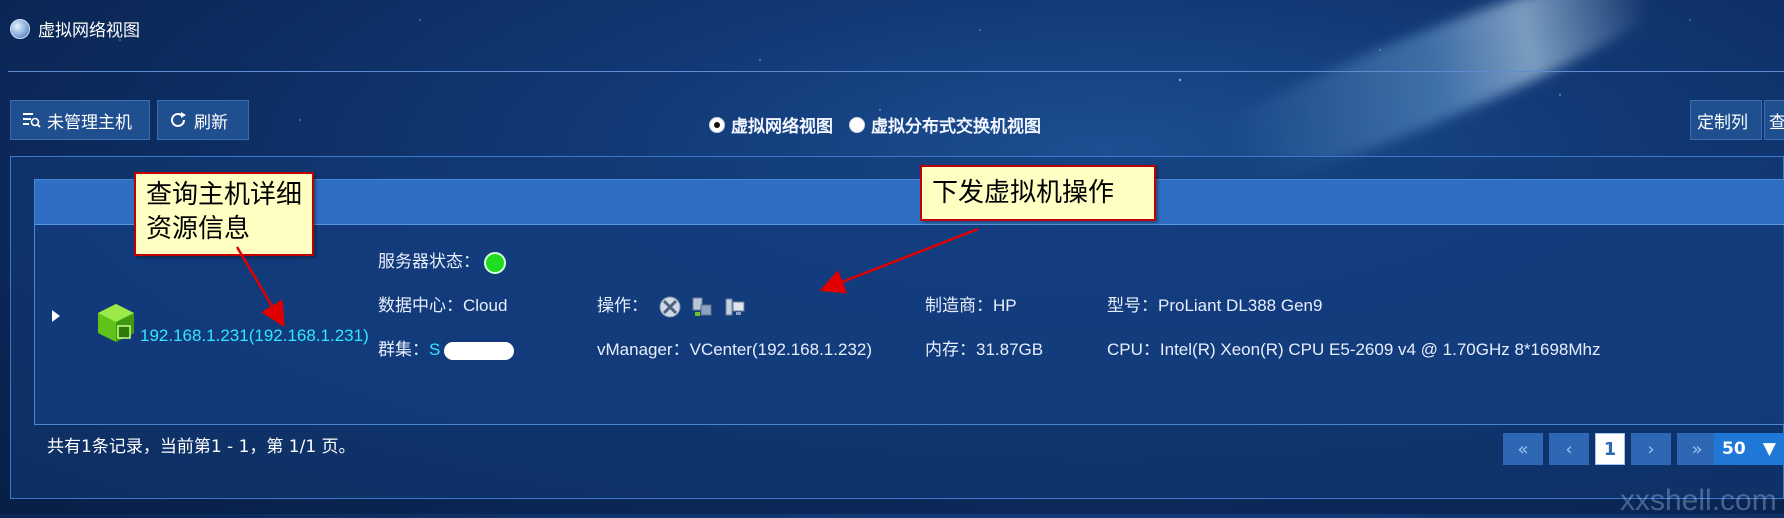 The width and height of the screenshot is (1784, 518). What do you see at coordinates (116, 323) in the screenshot?
I see `host-server-icon` at bounding box center [116, 323].